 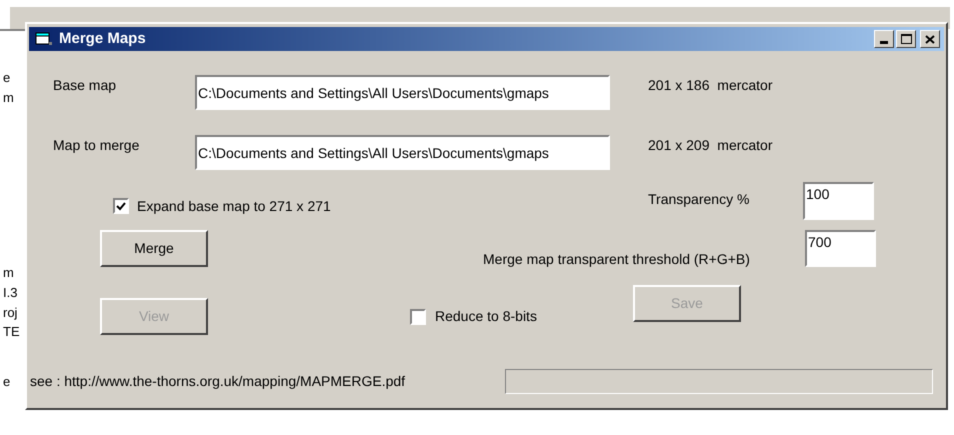 I want to click on check-icon, so click(x=121, y=206).